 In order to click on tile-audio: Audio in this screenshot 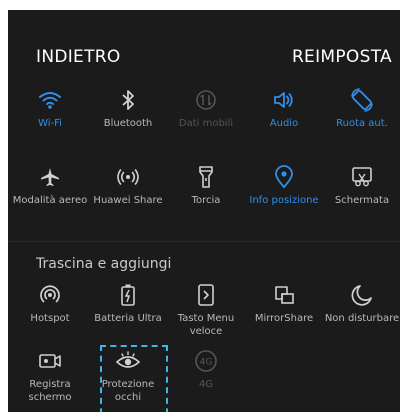, I will do `click(284, 107)`.